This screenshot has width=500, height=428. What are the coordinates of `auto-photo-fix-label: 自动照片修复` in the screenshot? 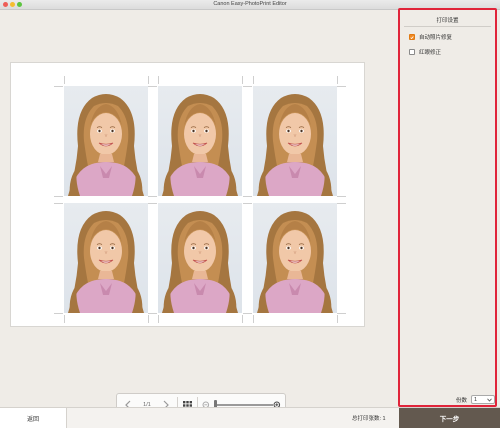 It's located at (436, 38).